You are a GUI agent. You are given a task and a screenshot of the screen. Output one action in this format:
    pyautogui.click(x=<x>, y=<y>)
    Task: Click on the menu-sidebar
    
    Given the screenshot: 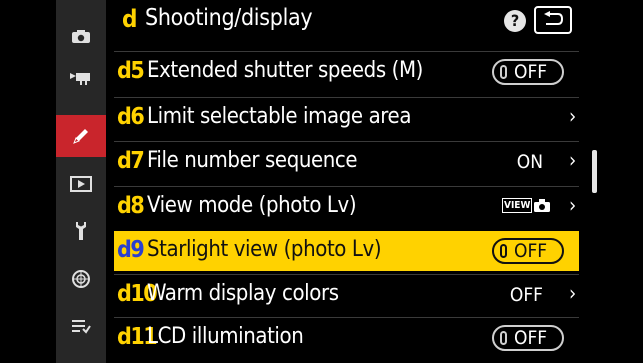 What is the action you would take?
    pyautogui.click(x=81, y=181)
    